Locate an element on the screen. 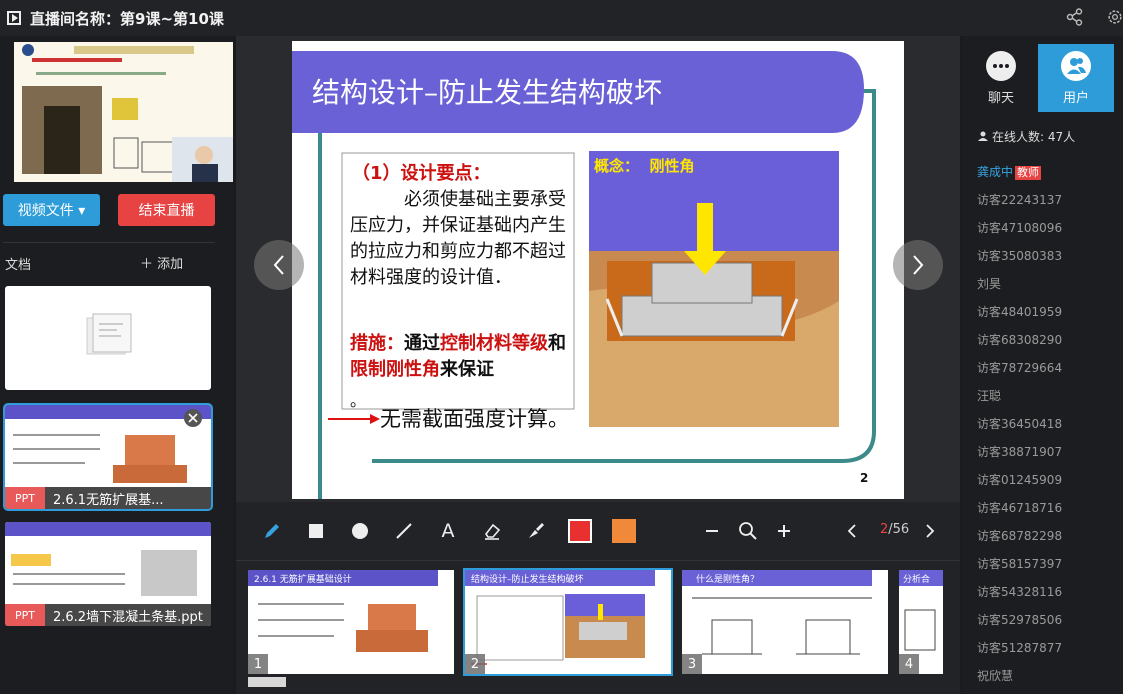 This screenshot has width=1123, height=694. zoom-out-icon is located at coordinates (712, 531).